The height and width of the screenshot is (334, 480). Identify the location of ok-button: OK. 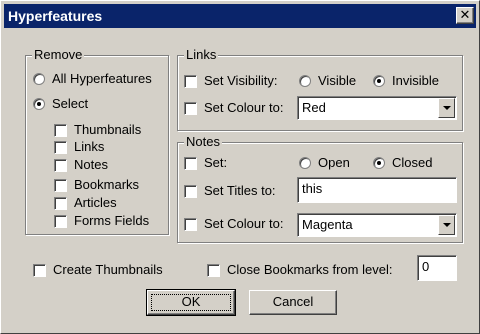
(191, 302).